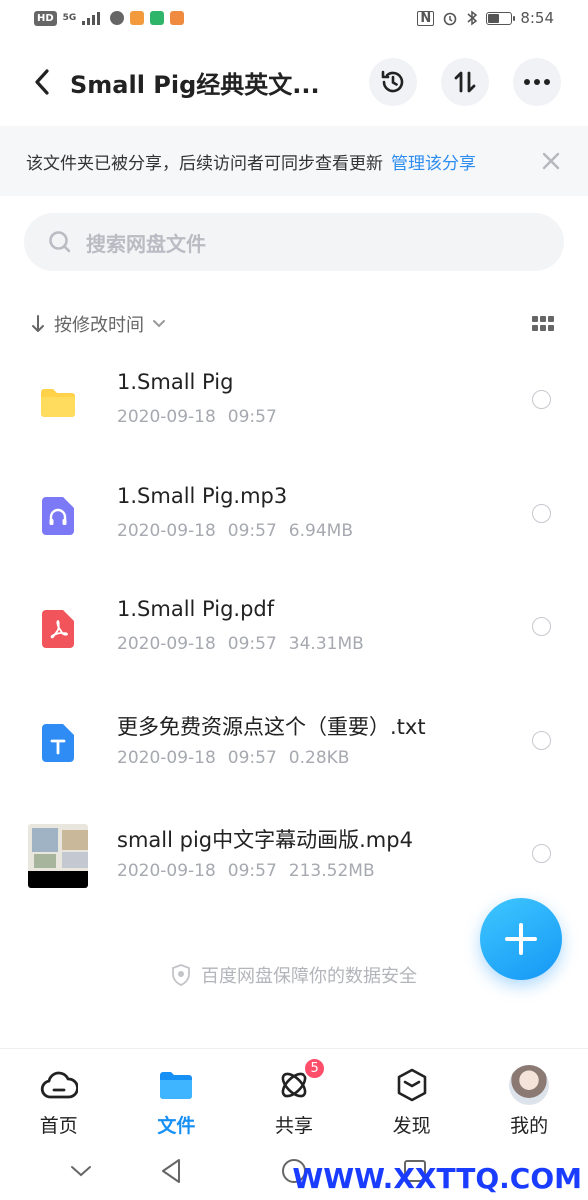  Describe the element at coordinates (176, 1126) in the screenshot. I see `tab-label: 文件` at that location.